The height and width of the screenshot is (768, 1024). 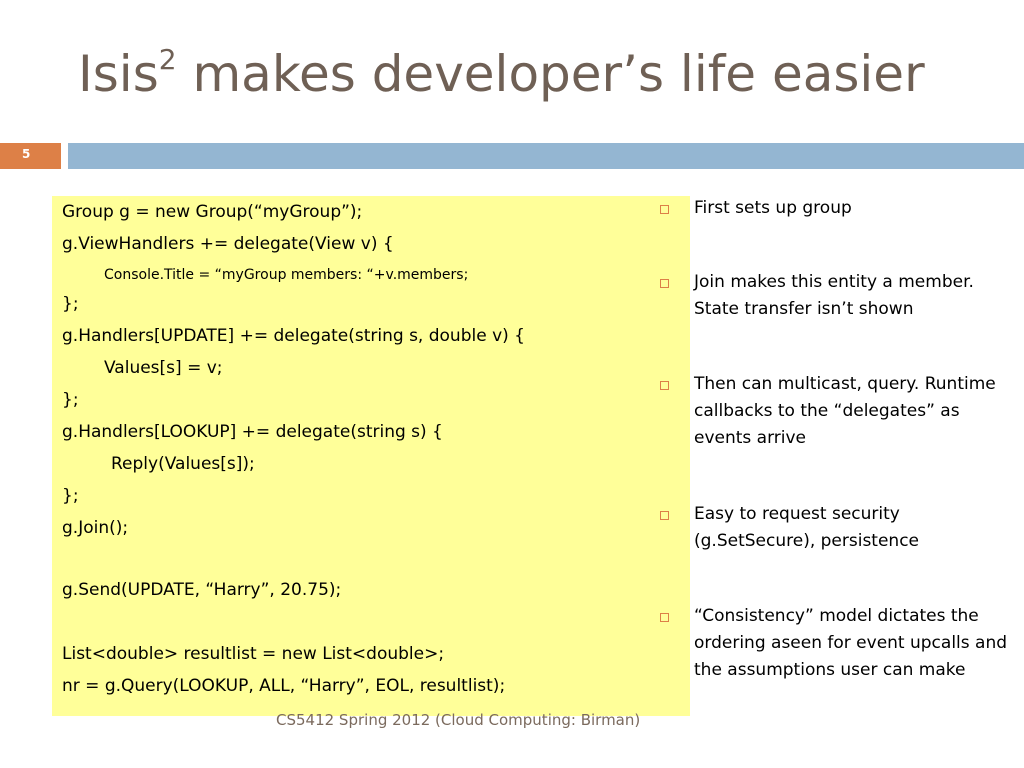 What do you see at coordinates (183, 464) in the screenshot?
I see `code-line: Reply(Values[s]);` at bounding box center [183, 464].